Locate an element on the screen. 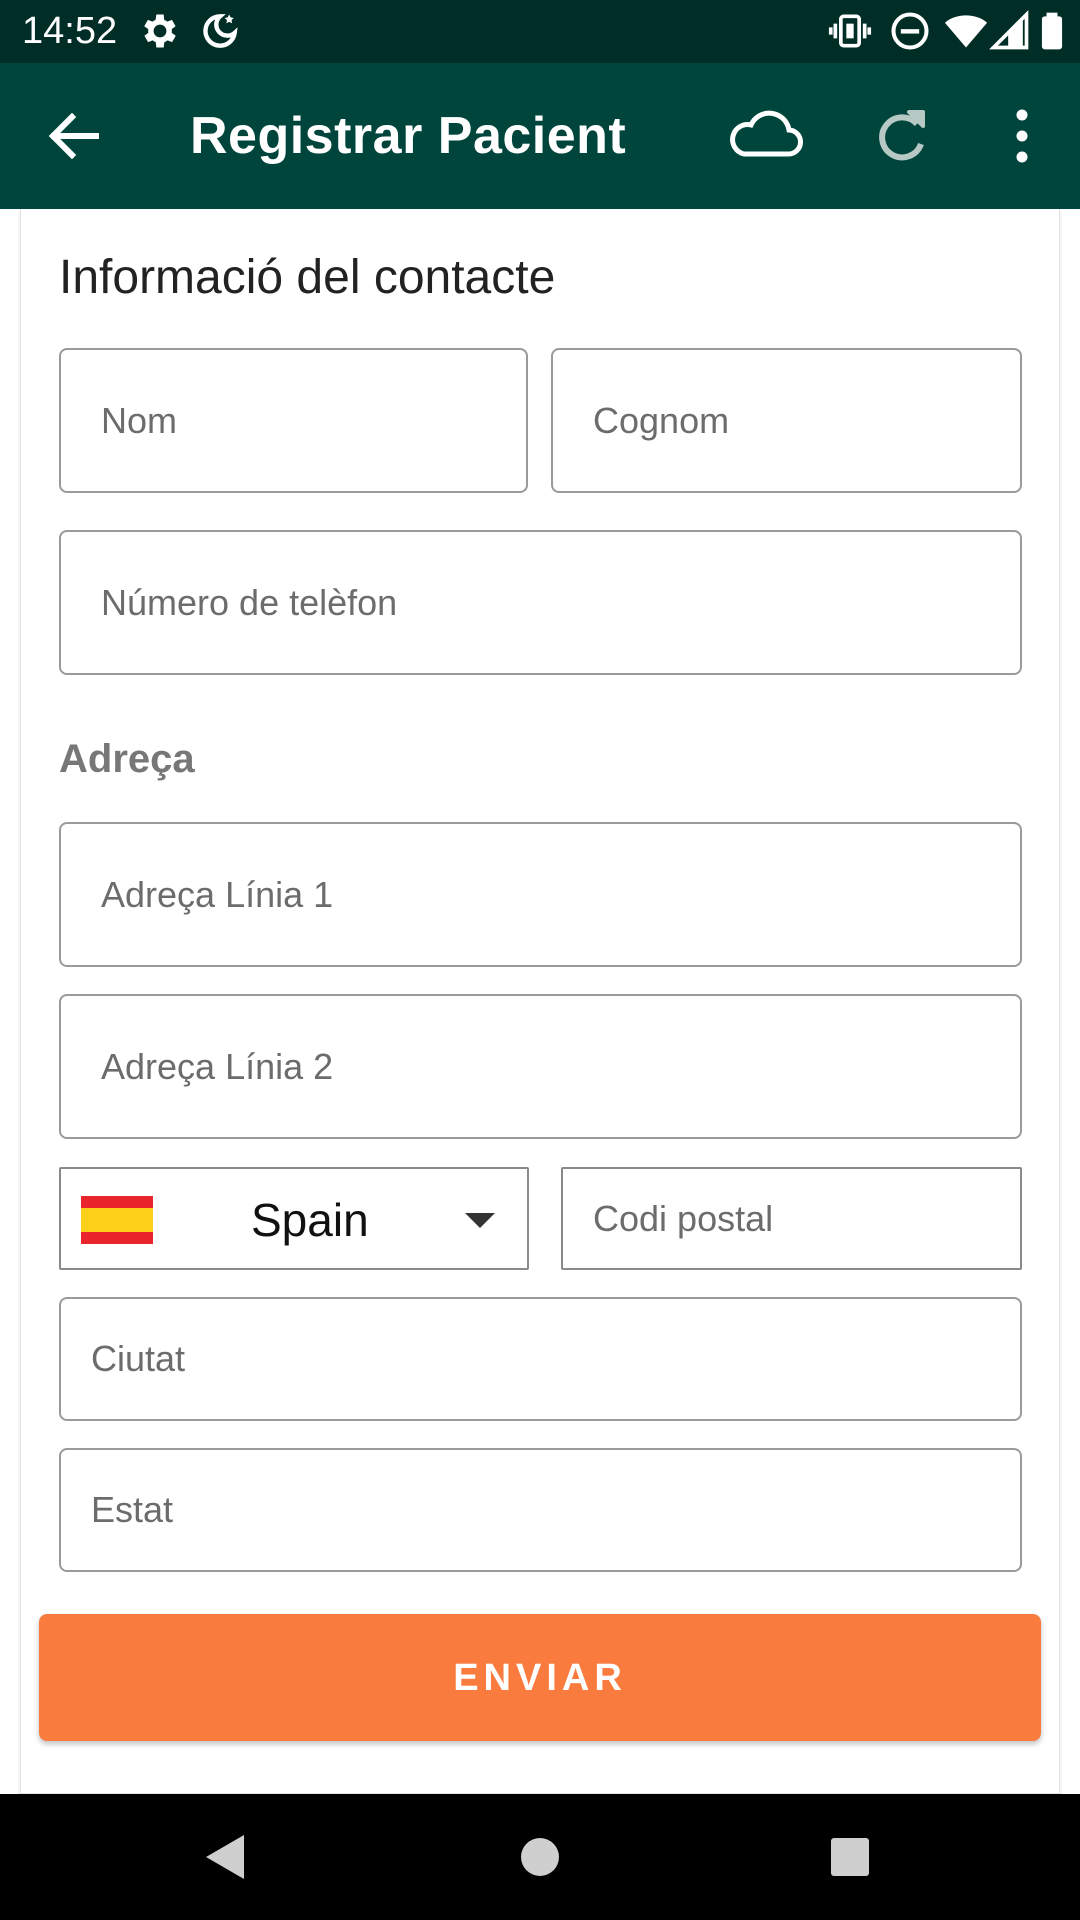  recents-square-icon is located at coordinates (850, 1857).